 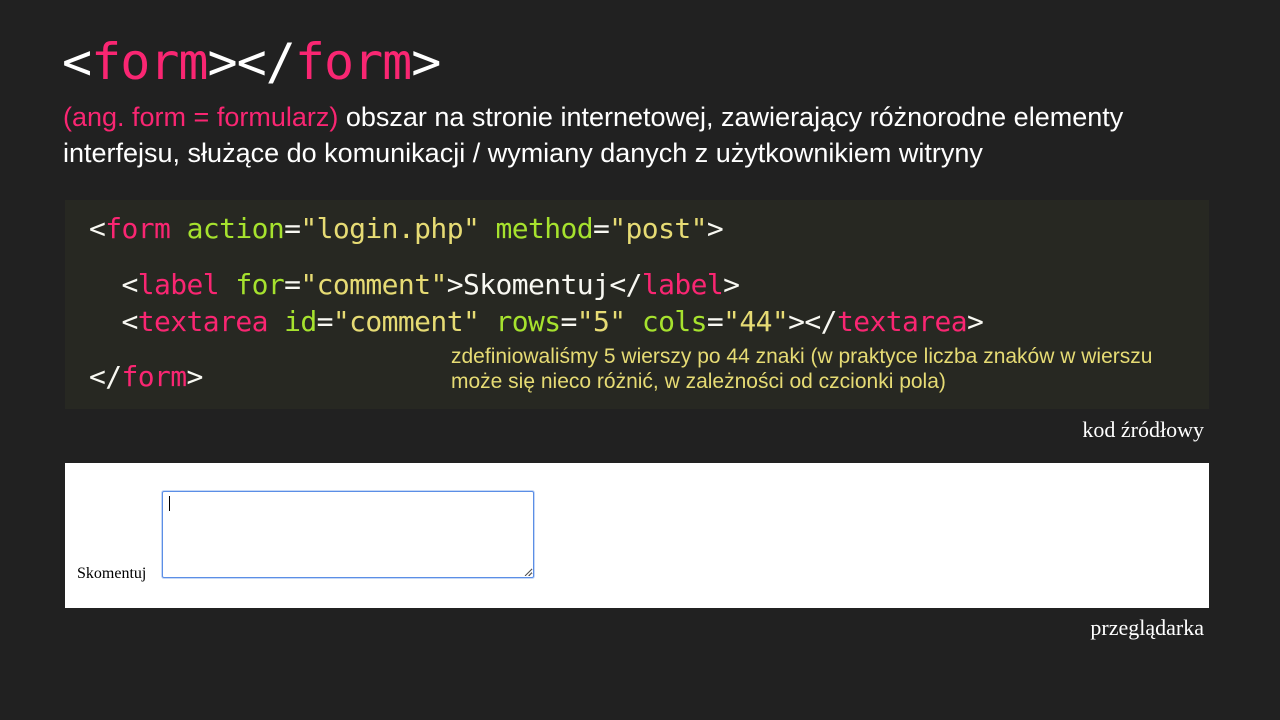 What do you see at coordinates (260, 284) in the screenshot?
I see `code-attribute: for` at bounding box center [260, 284].